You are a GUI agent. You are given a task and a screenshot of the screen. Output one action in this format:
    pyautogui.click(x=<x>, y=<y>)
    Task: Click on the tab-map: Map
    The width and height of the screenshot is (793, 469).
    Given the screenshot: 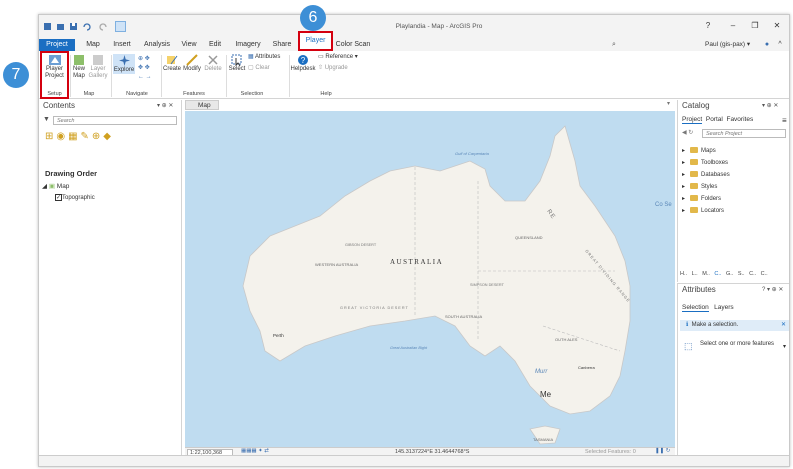 What is the action you would take?
    pyautogui.click(x=93, y=45)
    